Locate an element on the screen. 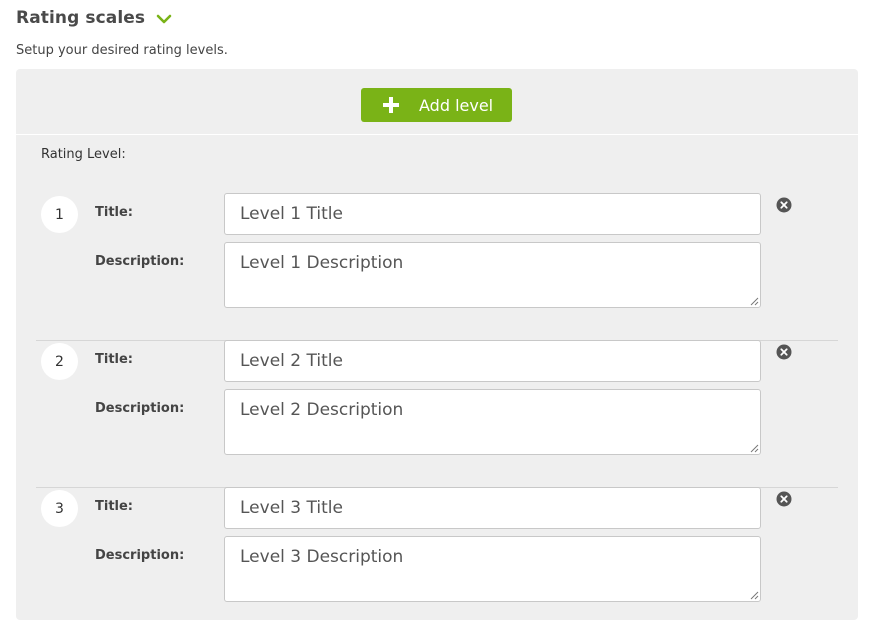  level-description-input: Level 3 Description is located at coordinates (492, 569).